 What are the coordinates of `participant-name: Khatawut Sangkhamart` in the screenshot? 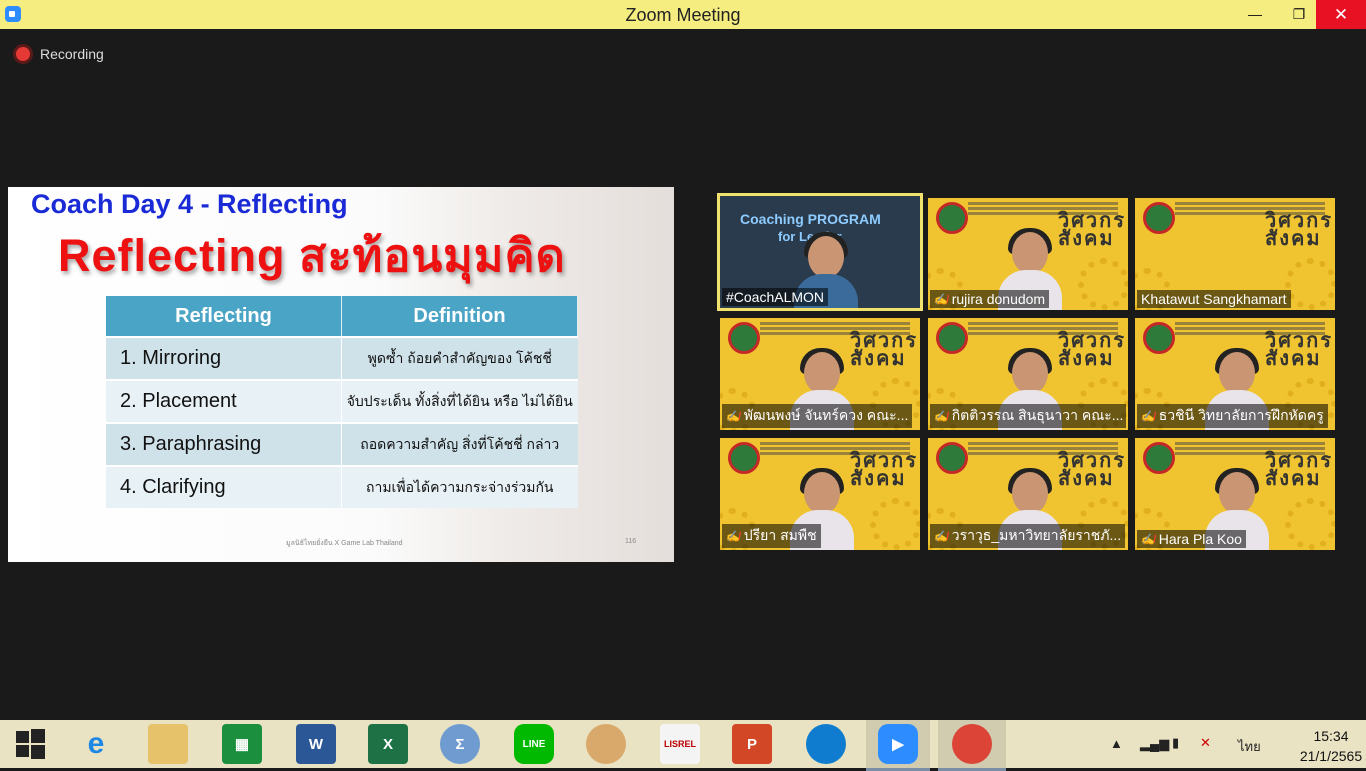 It's located at (1214, 299).